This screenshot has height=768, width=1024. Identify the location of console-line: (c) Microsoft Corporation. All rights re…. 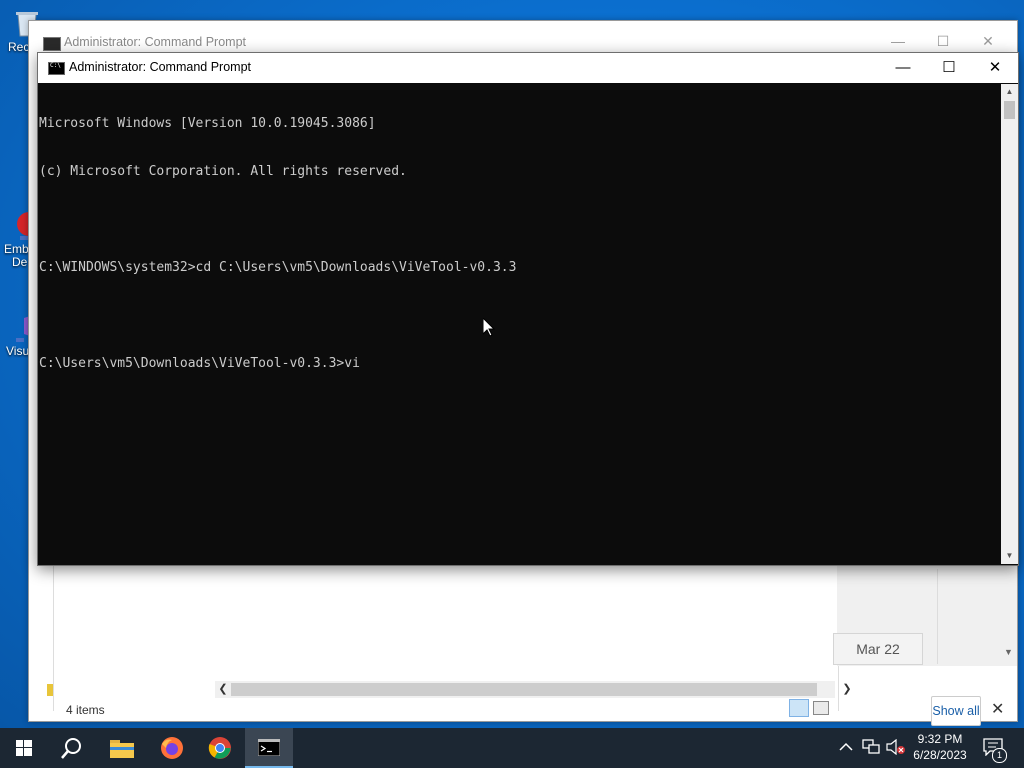
(223, 171).